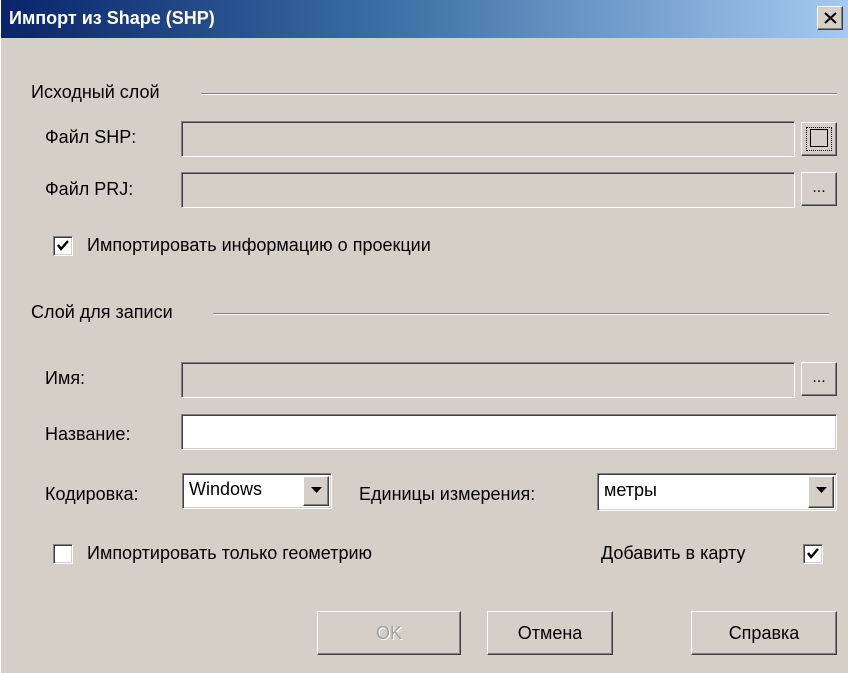 The width and height of the screenshot is (848, 673). Describe the element at coordinates (717, 492) in the screenshot. I see `units-select: метры` at that location.